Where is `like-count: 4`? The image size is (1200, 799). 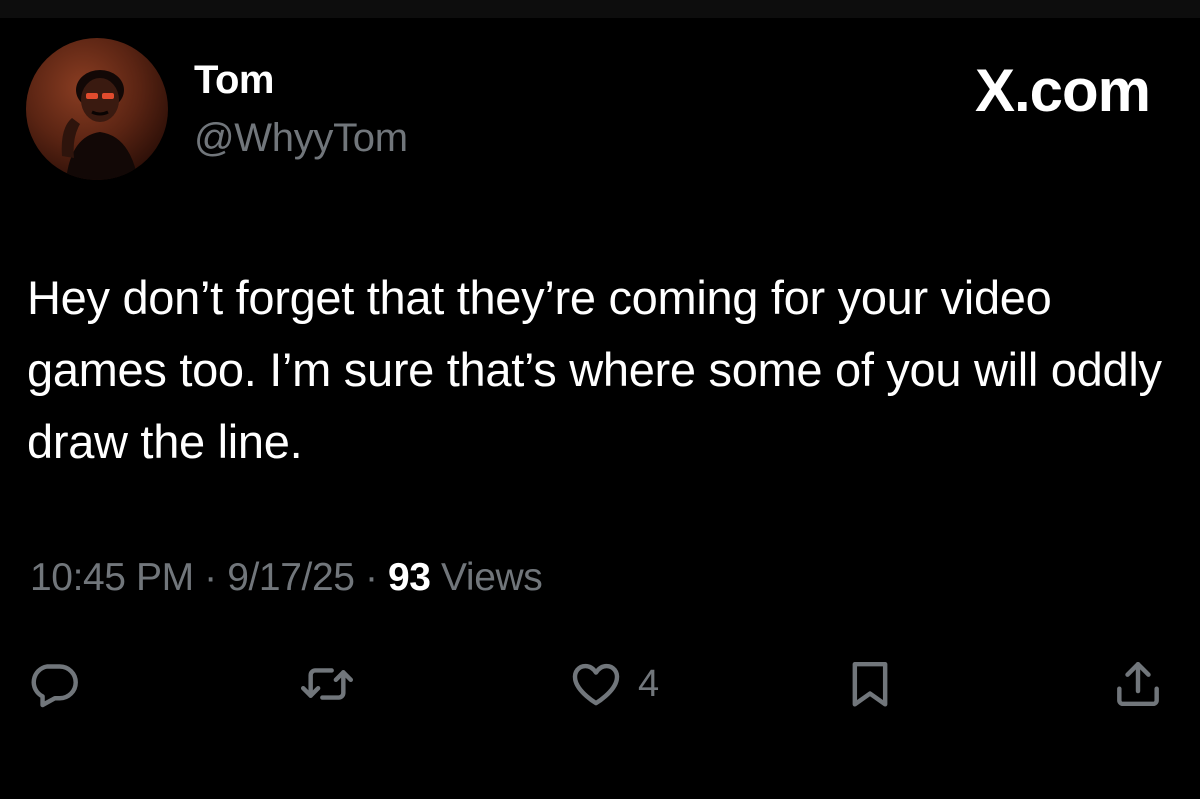
like-count: 4 is located at coordinates (649, 683).